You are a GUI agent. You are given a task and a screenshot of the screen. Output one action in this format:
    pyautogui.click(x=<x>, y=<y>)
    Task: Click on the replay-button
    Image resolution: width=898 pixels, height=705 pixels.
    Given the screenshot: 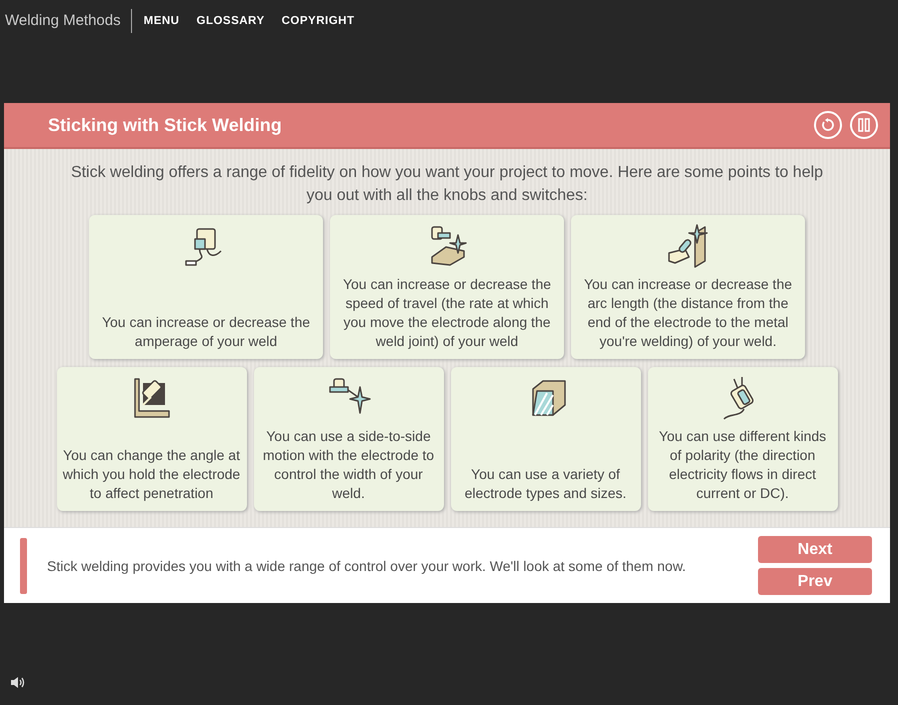 What is the action you would take?
    pyautogui.click(x=828, y=125)
    